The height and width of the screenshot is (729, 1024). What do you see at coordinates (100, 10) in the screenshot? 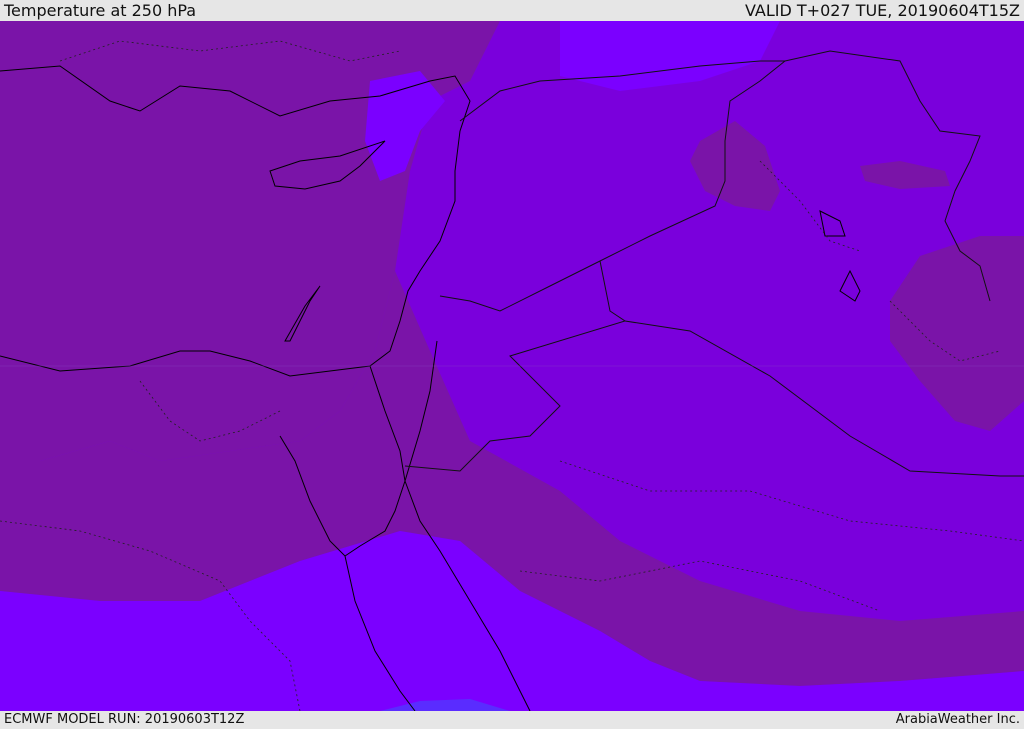
I see `map-title: Temperature at 250 hPa` at bounding box center [100, 10].